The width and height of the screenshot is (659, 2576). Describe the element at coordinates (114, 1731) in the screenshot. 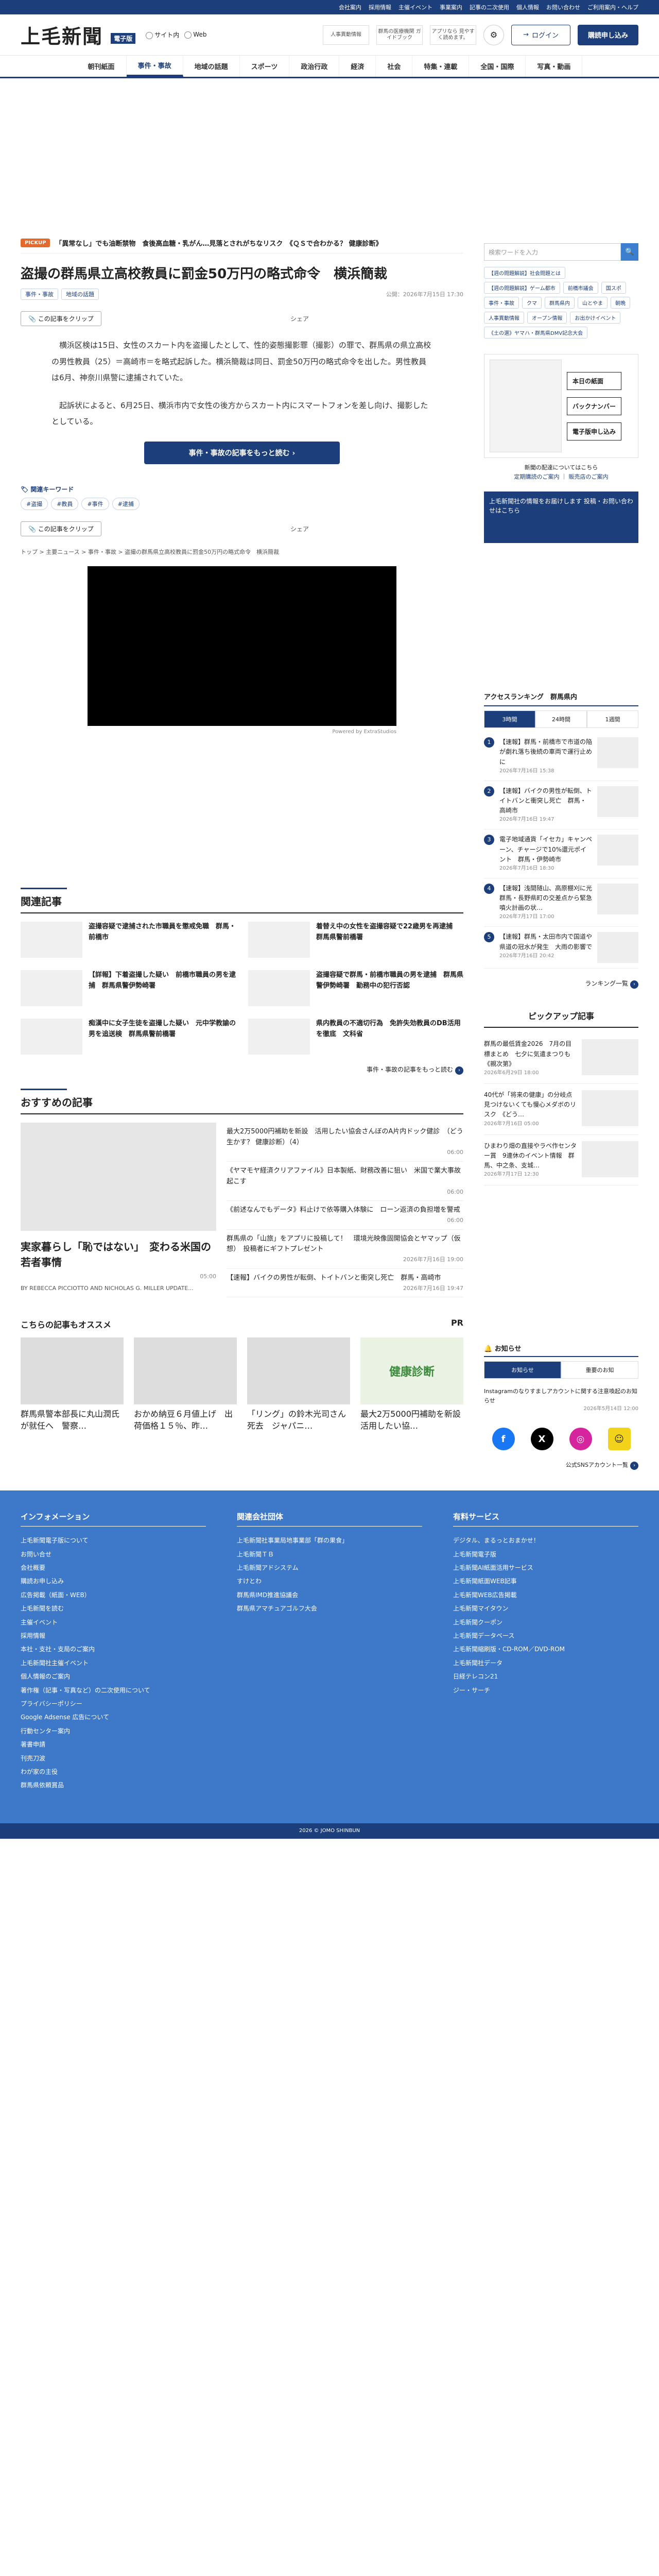

I see `footer-link: 行動センター案内` at that location.